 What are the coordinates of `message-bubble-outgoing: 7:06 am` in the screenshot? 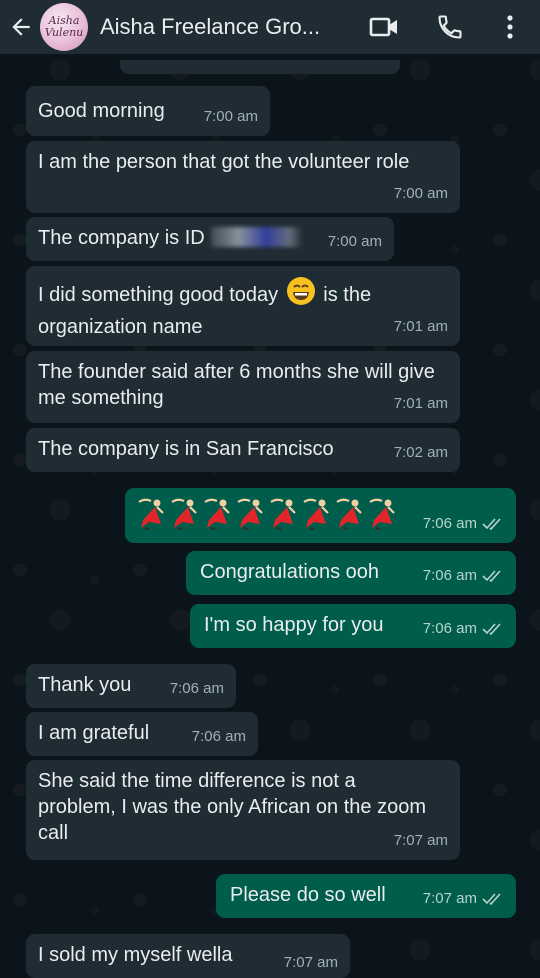 It's located at (320, 515).